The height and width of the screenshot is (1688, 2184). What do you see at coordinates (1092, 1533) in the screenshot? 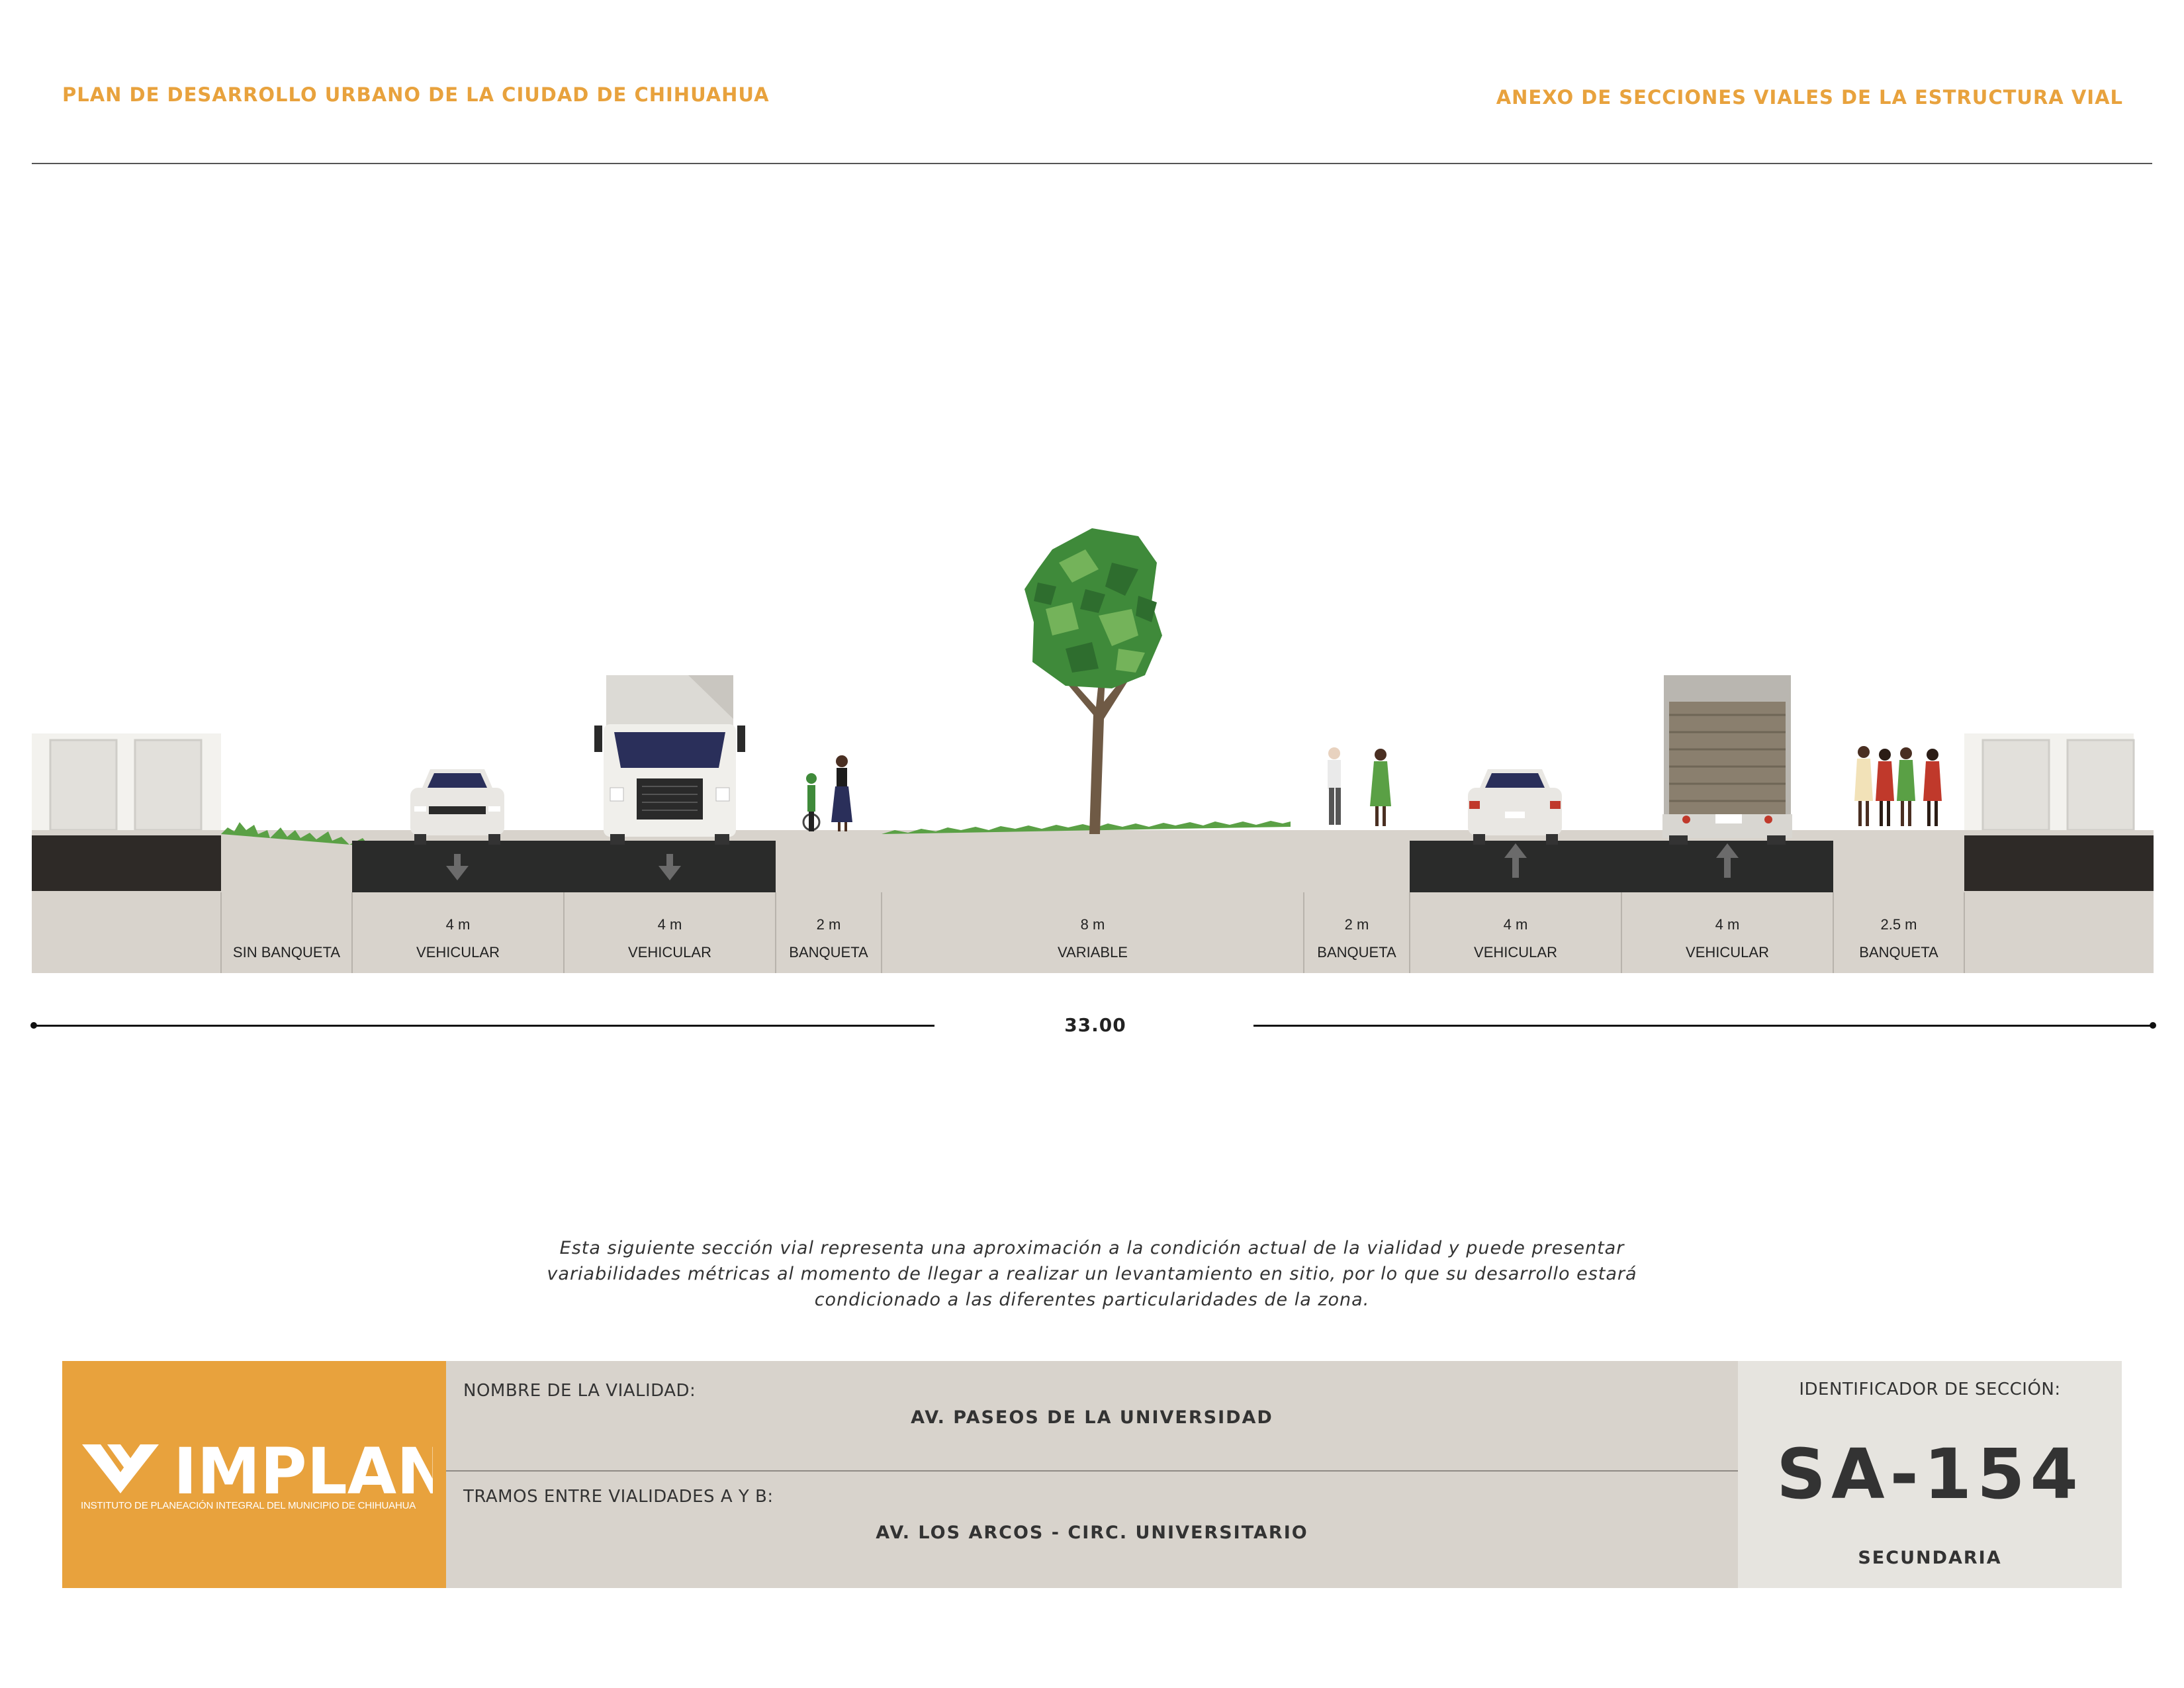
I see `stretch-value: AV. LOS ARCOS - CIRC. UNIVERSITARIO` at bounding box center [1092, 1533].